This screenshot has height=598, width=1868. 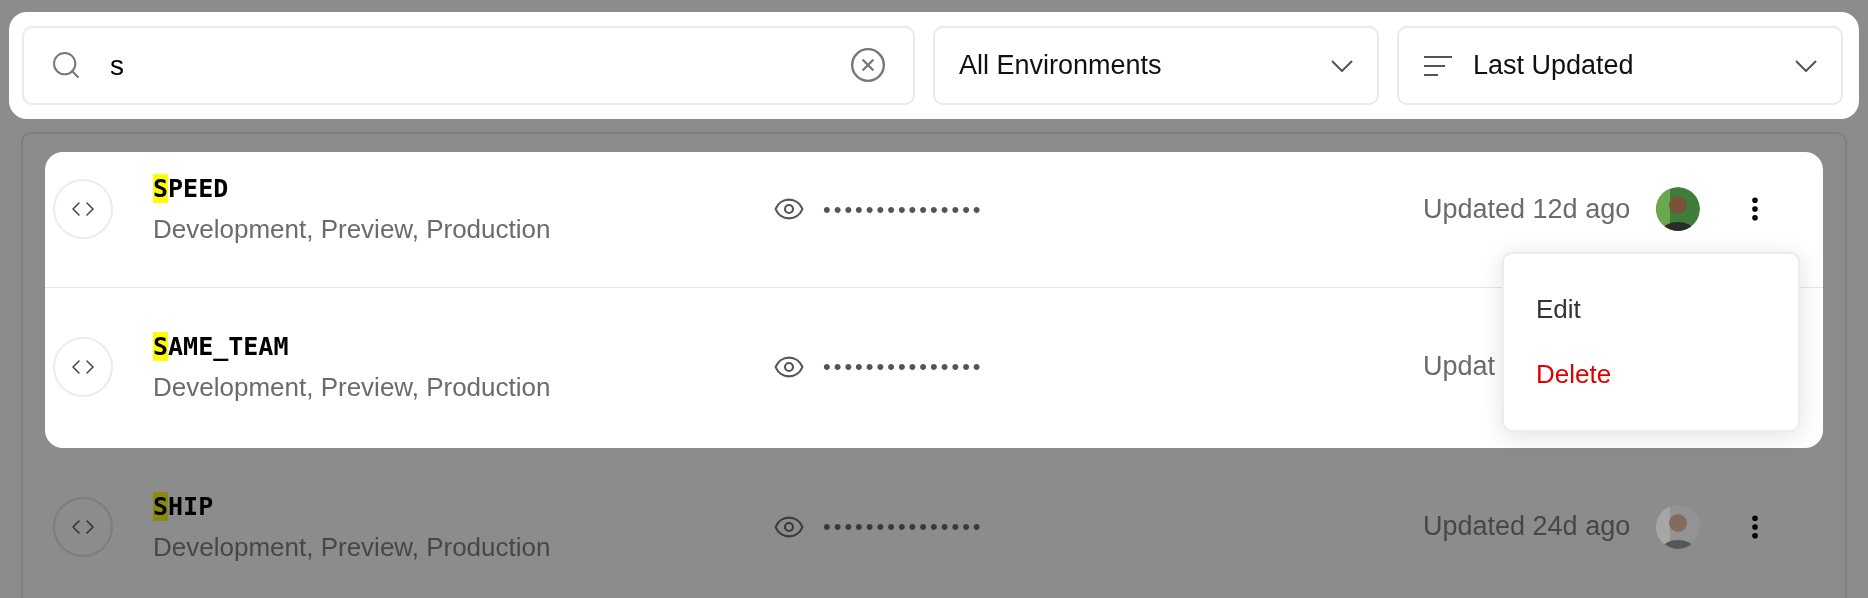 What do you see at coordinates (868, 65) in the screenshot?
I see `clear-icon` at bounding box center [868, 65].